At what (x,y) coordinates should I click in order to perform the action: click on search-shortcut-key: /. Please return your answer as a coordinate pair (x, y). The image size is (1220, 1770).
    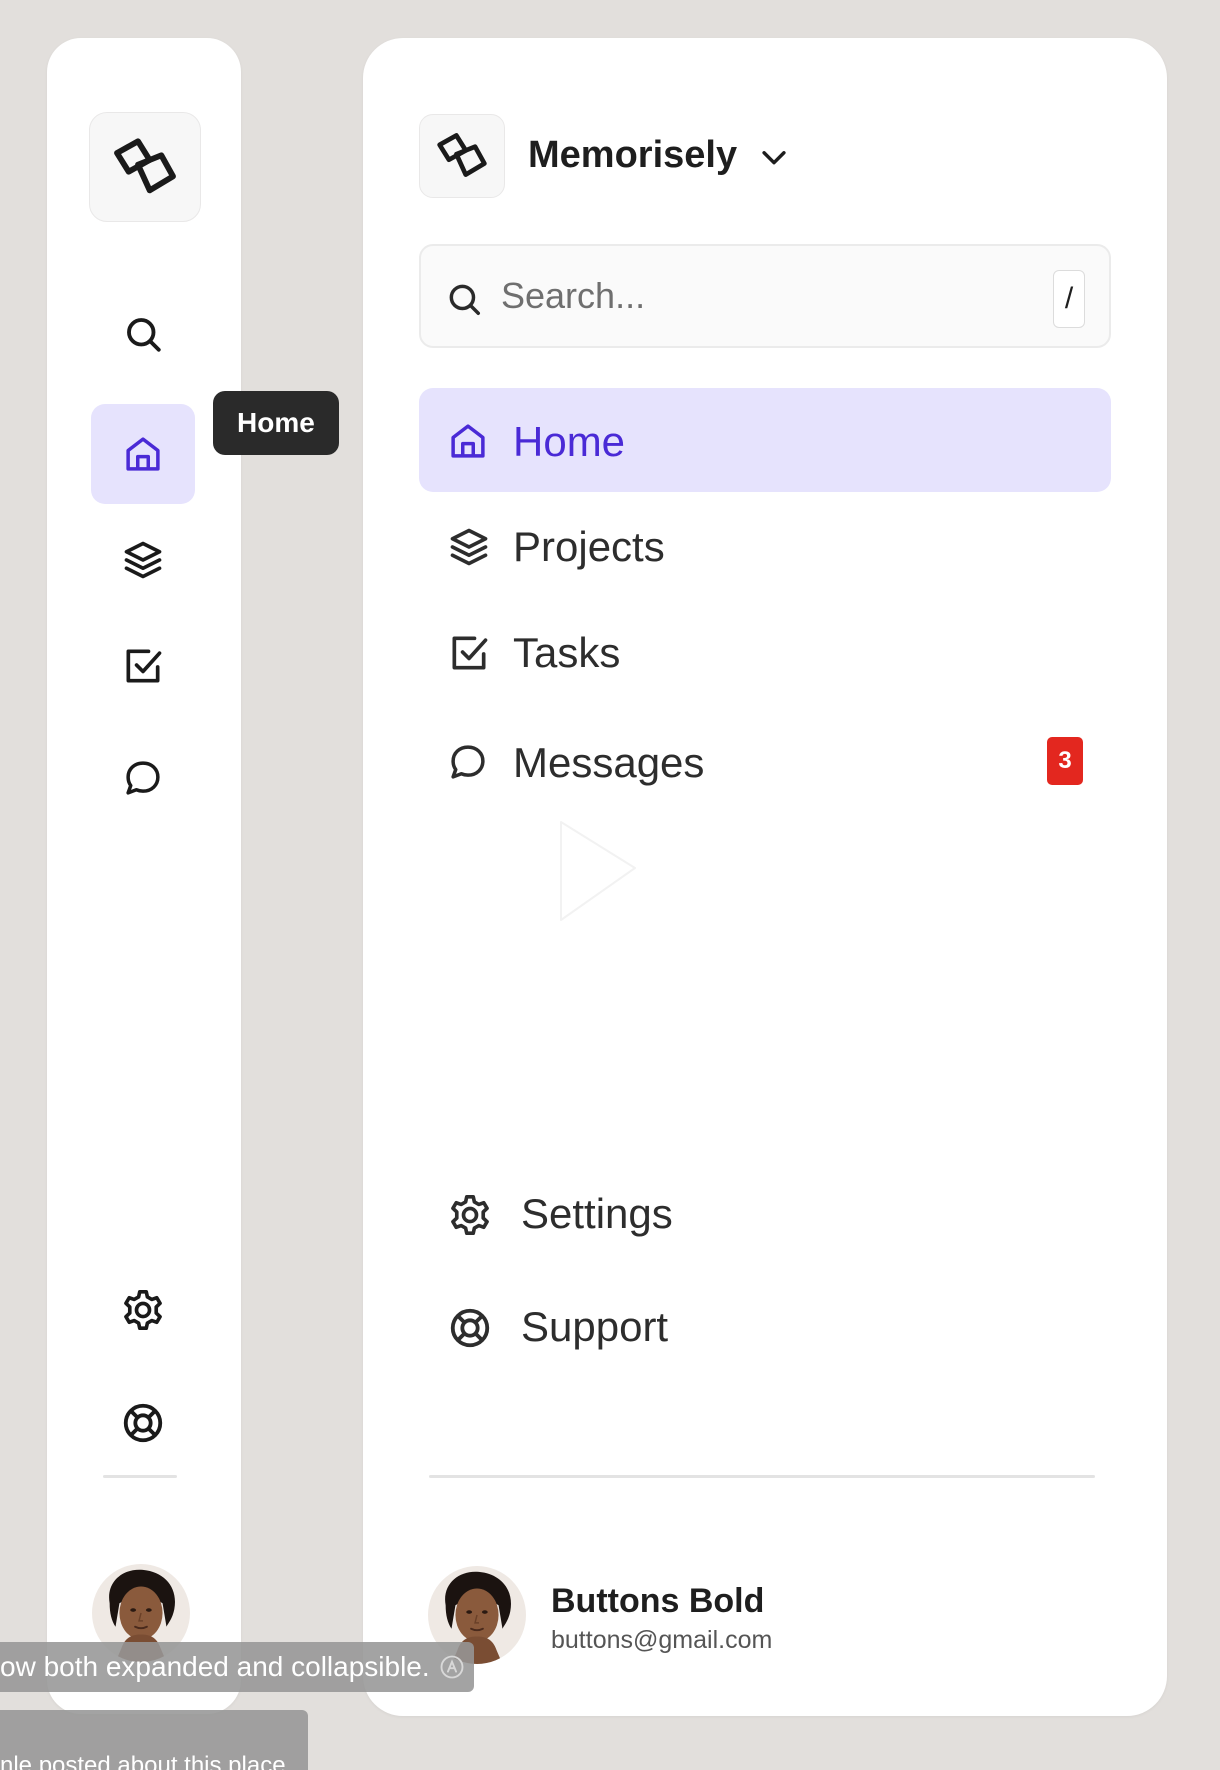
    Looking at the image, I should click on (1069, 299).